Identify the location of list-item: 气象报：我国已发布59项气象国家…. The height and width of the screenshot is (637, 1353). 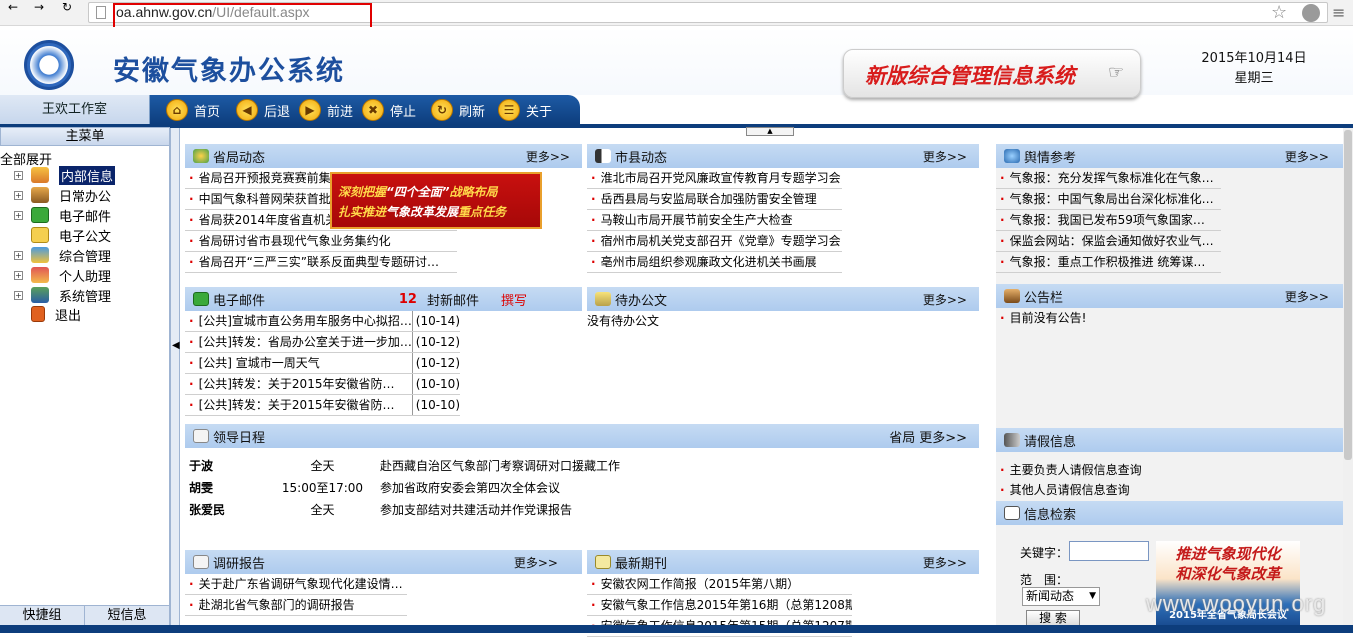
(1108, 220).